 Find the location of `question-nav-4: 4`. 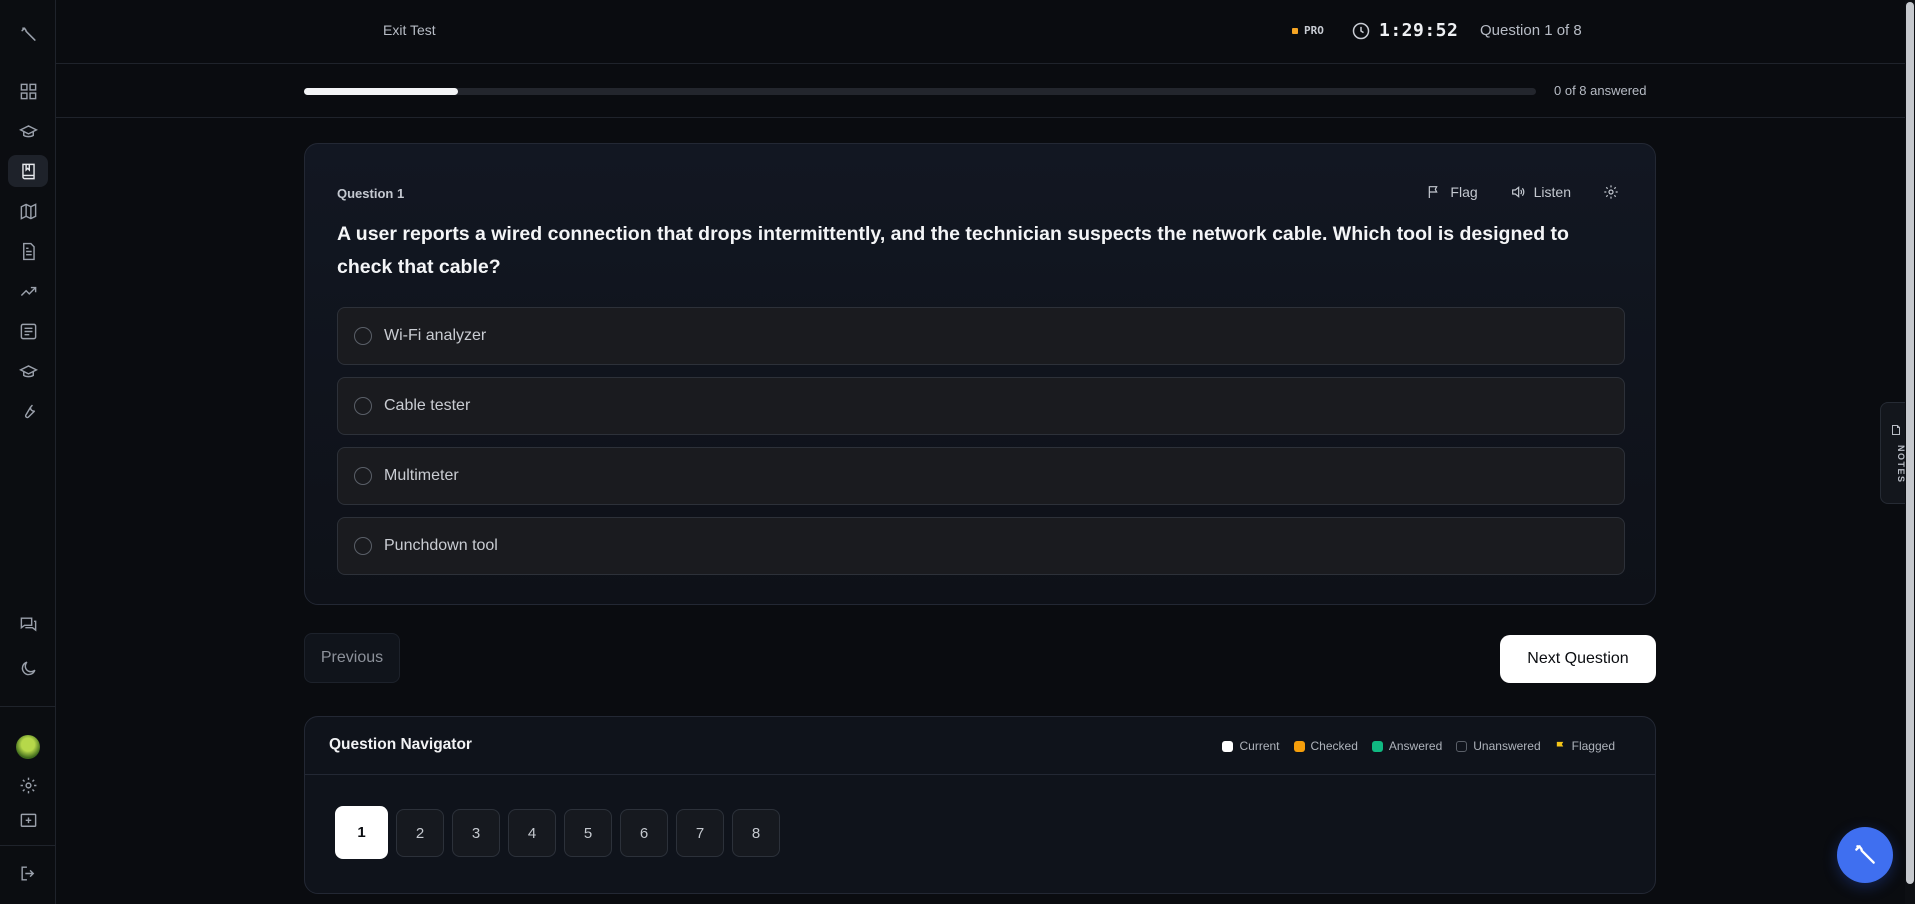

question-nav-4: 4 is located at coordinates (532, 833).